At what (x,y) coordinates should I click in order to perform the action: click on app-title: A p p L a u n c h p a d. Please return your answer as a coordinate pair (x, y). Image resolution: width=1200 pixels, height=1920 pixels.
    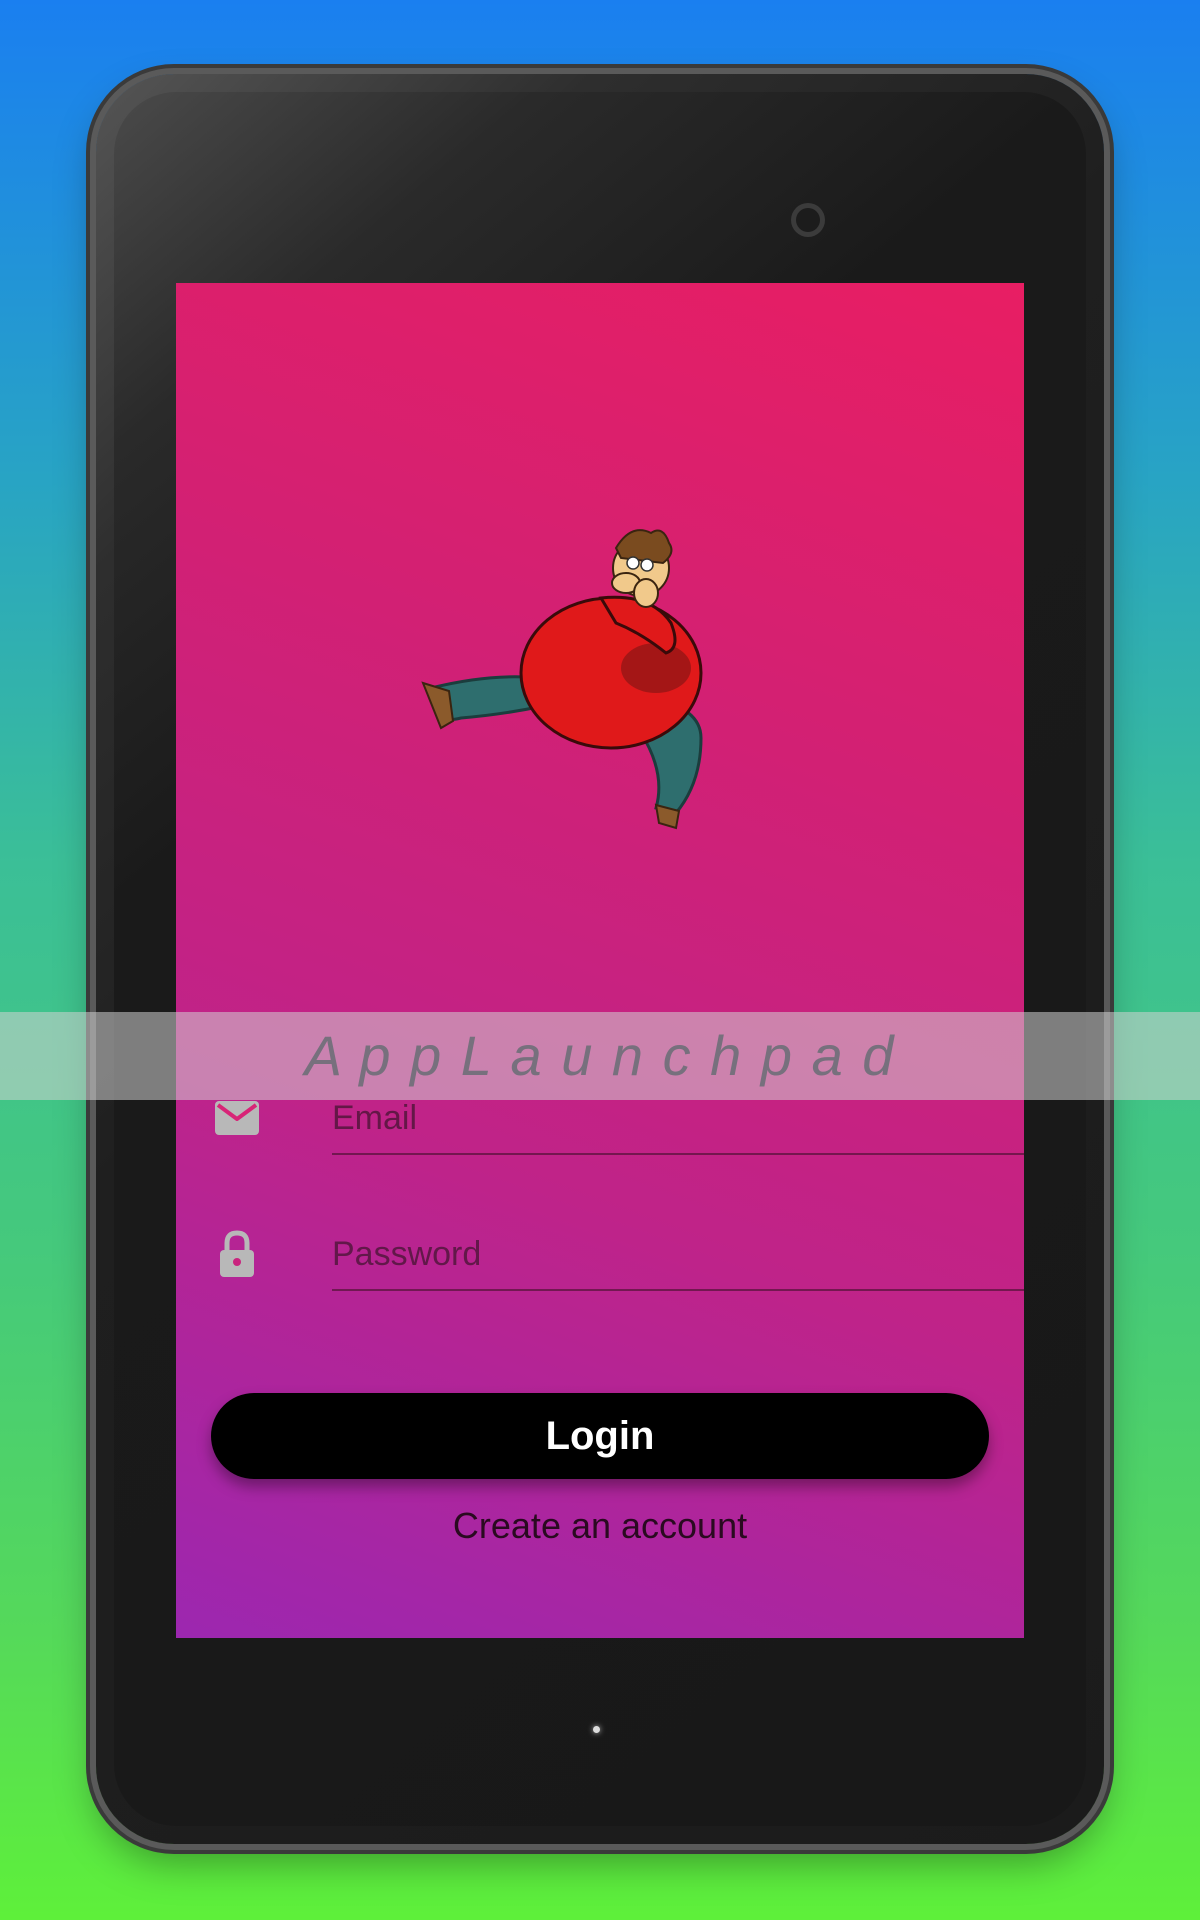
    Looking at the image, I should click on (600, 1055).